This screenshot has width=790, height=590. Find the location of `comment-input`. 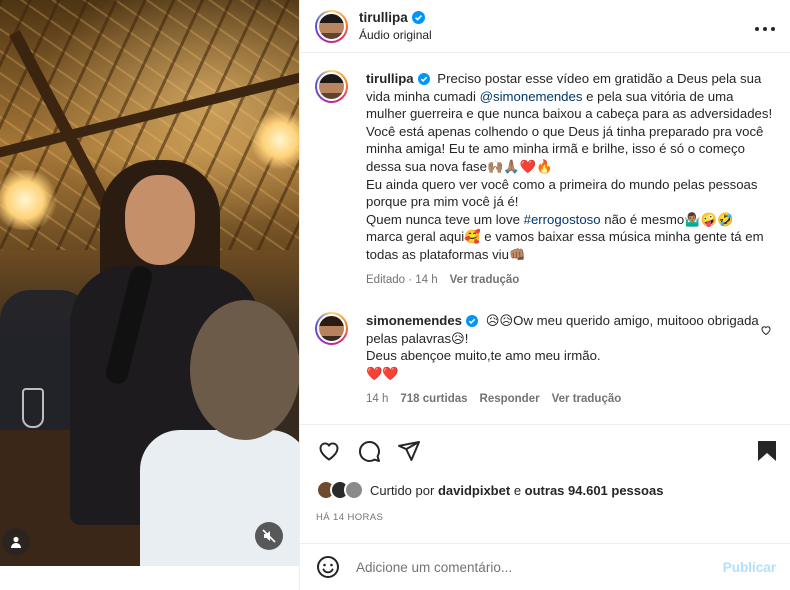

comment-input is located at coordinates (539, 567).